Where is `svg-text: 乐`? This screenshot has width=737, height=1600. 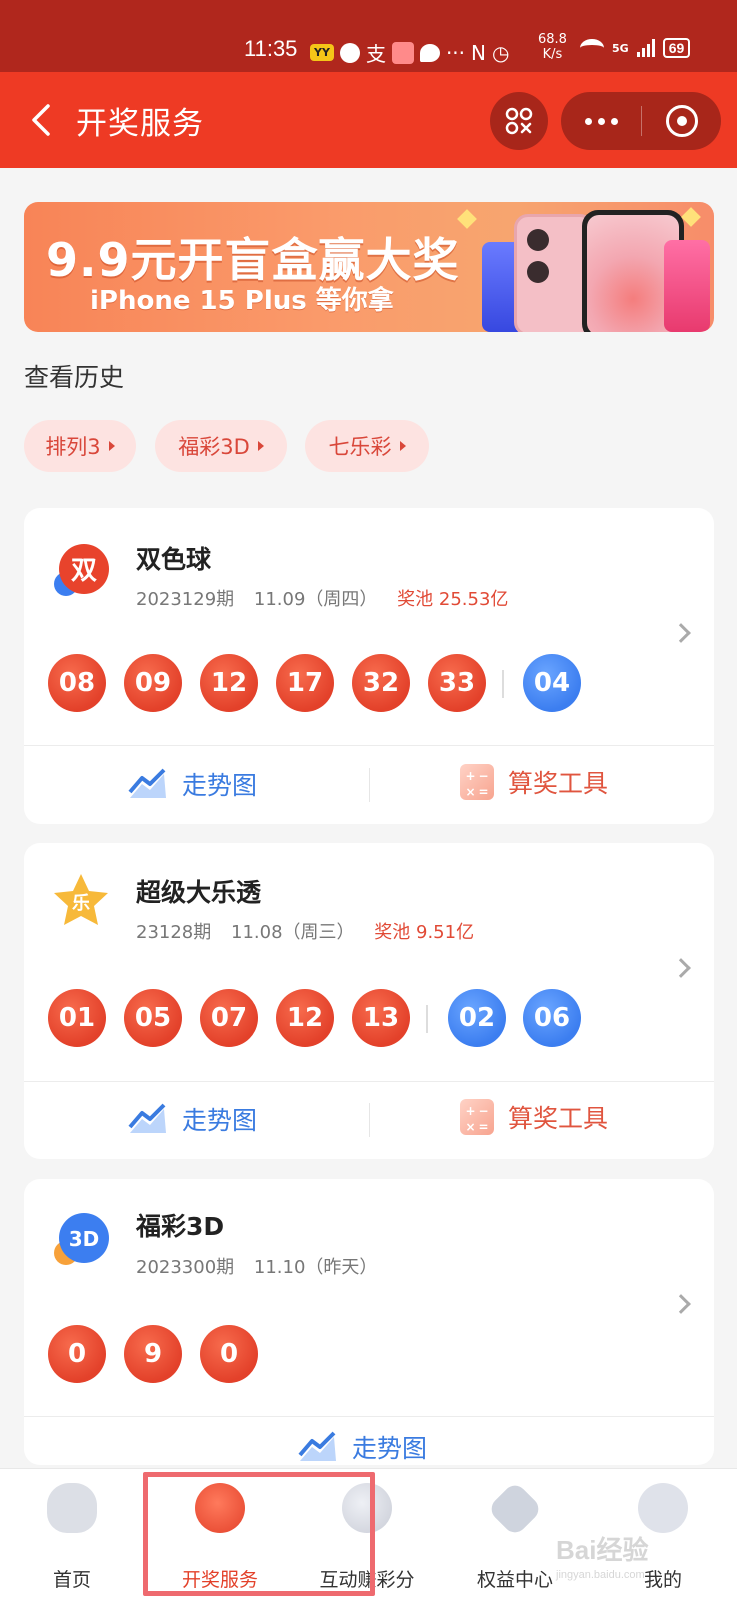 svg-text: 乐 is located at coordinates (81, 903).